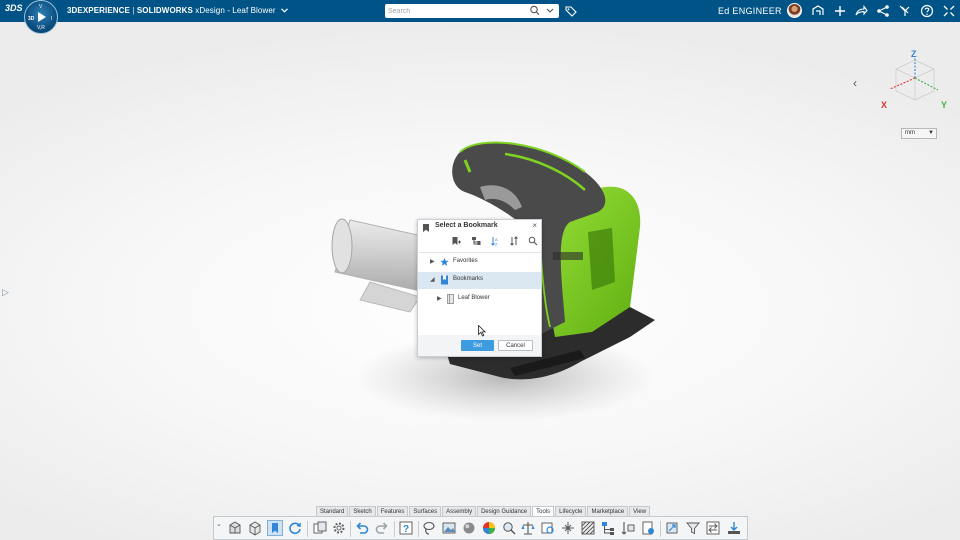  Describe the element at coordinates (568, 528) in the screenshot. I see `split-icon` at that location.